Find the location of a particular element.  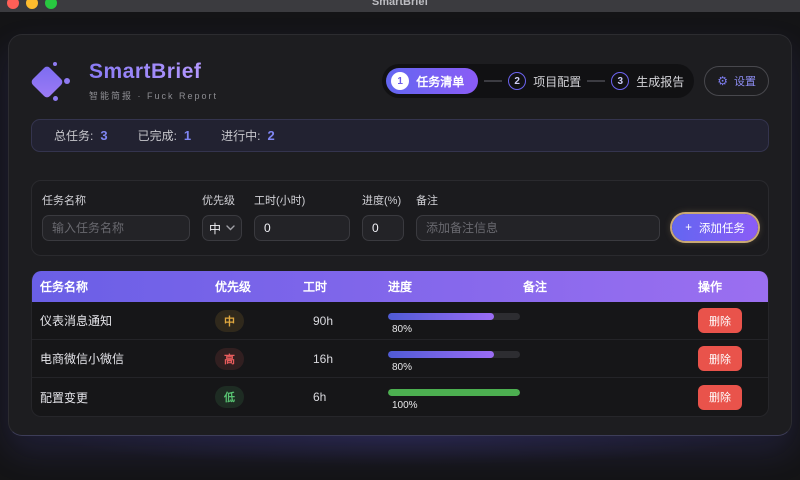

table-row: 仪表消息通知 中 90h 80% 删除 is located at coordinates (400, 321).